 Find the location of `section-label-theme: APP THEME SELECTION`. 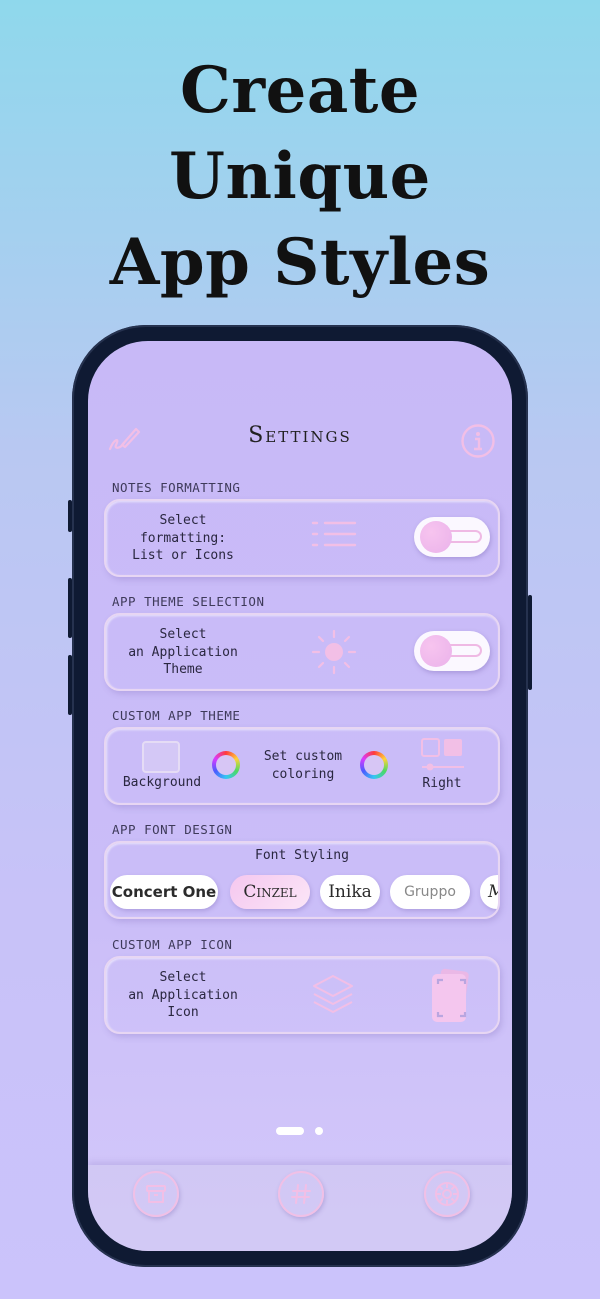

section-label-theme: APP THEME SELECTION is located at coordinates (188, 601).